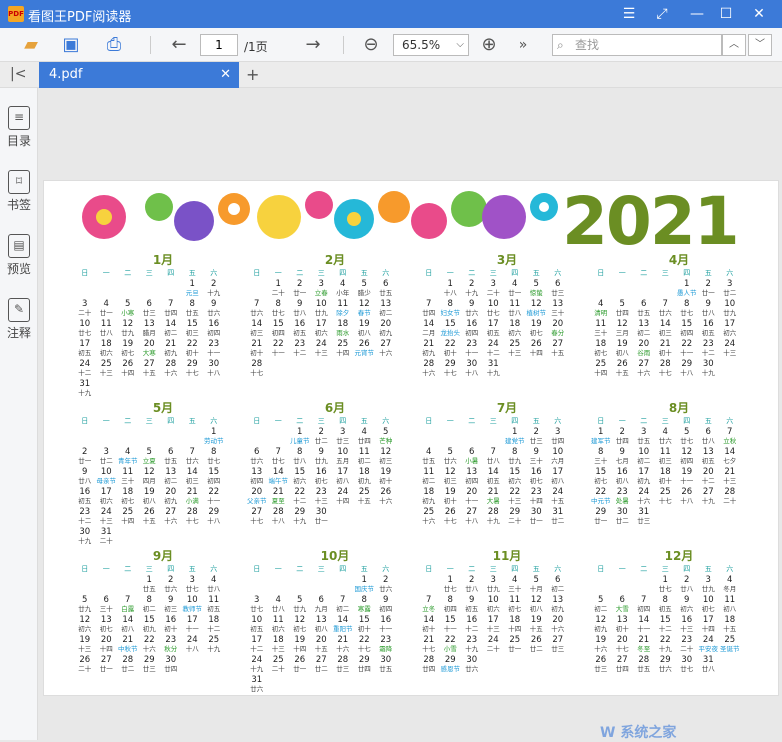  I want to click on lunar-date: 初九, so click(149, 629).